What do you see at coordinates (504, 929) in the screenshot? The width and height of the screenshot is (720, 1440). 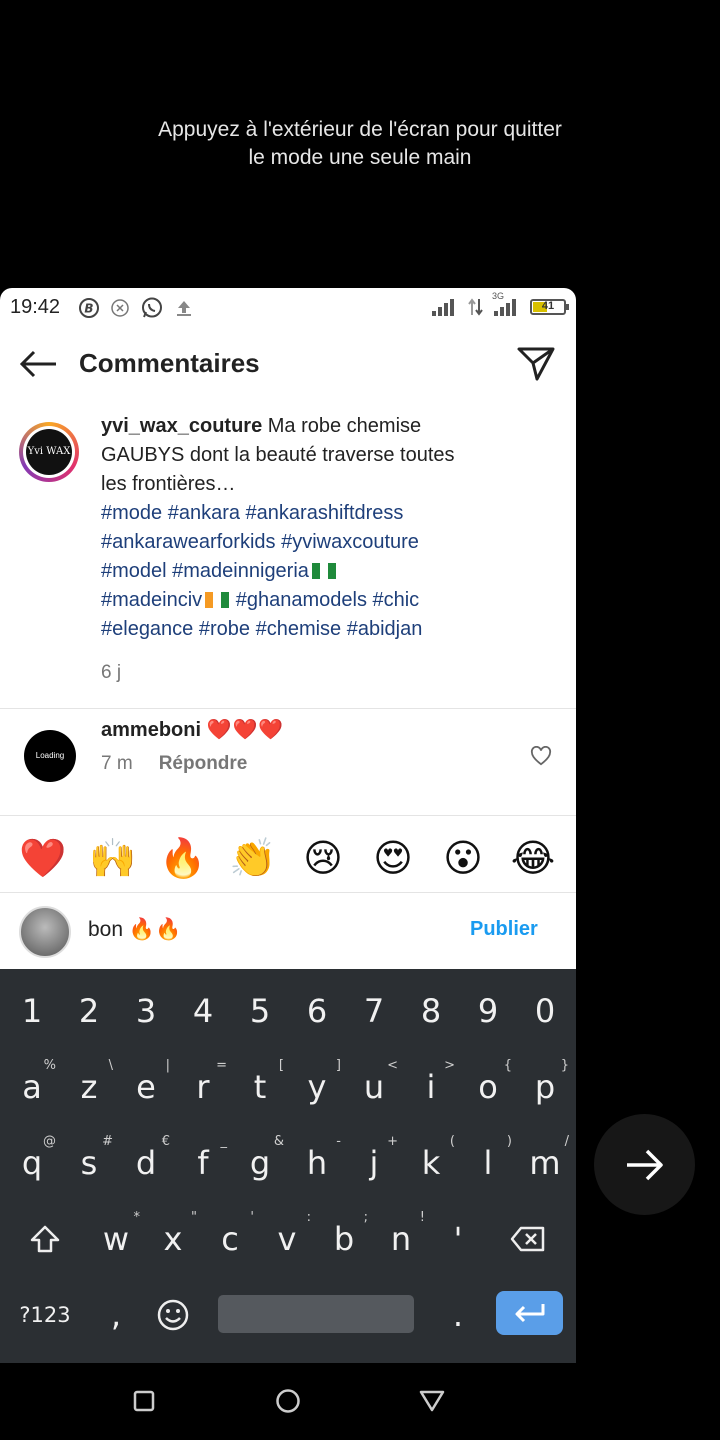 I see `publish-button: Publier` at bounding box center [504, 929].